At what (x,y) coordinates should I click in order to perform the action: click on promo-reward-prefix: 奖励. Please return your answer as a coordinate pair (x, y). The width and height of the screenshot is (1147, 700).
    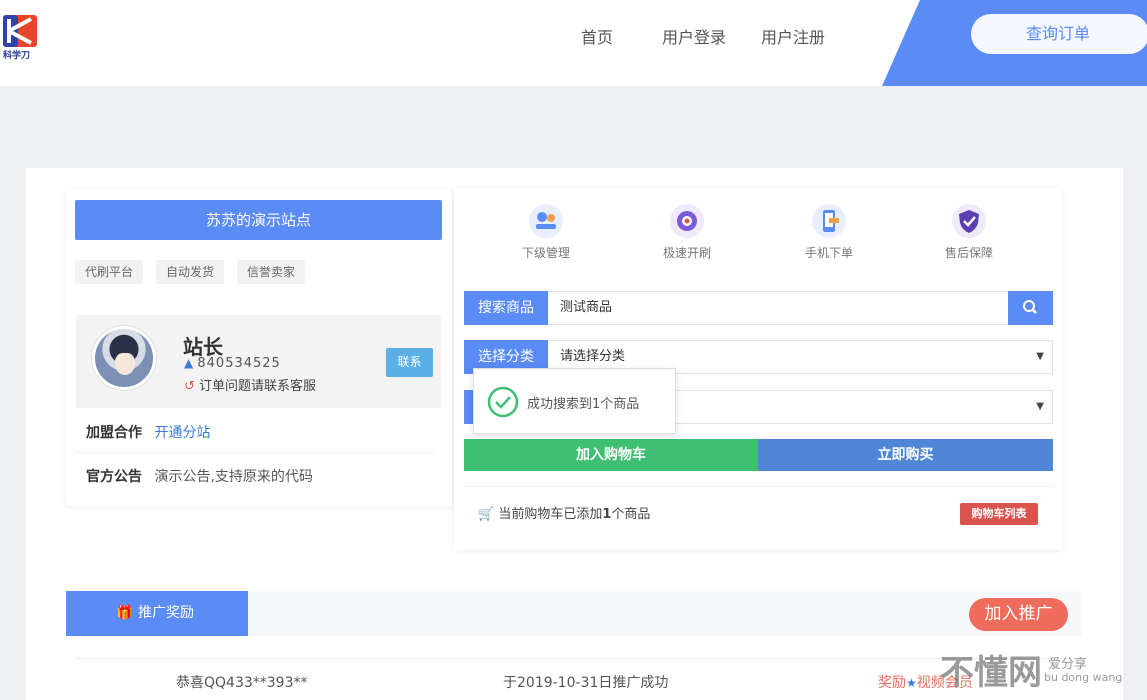
    Looking at the image, I should click on (892, 683).